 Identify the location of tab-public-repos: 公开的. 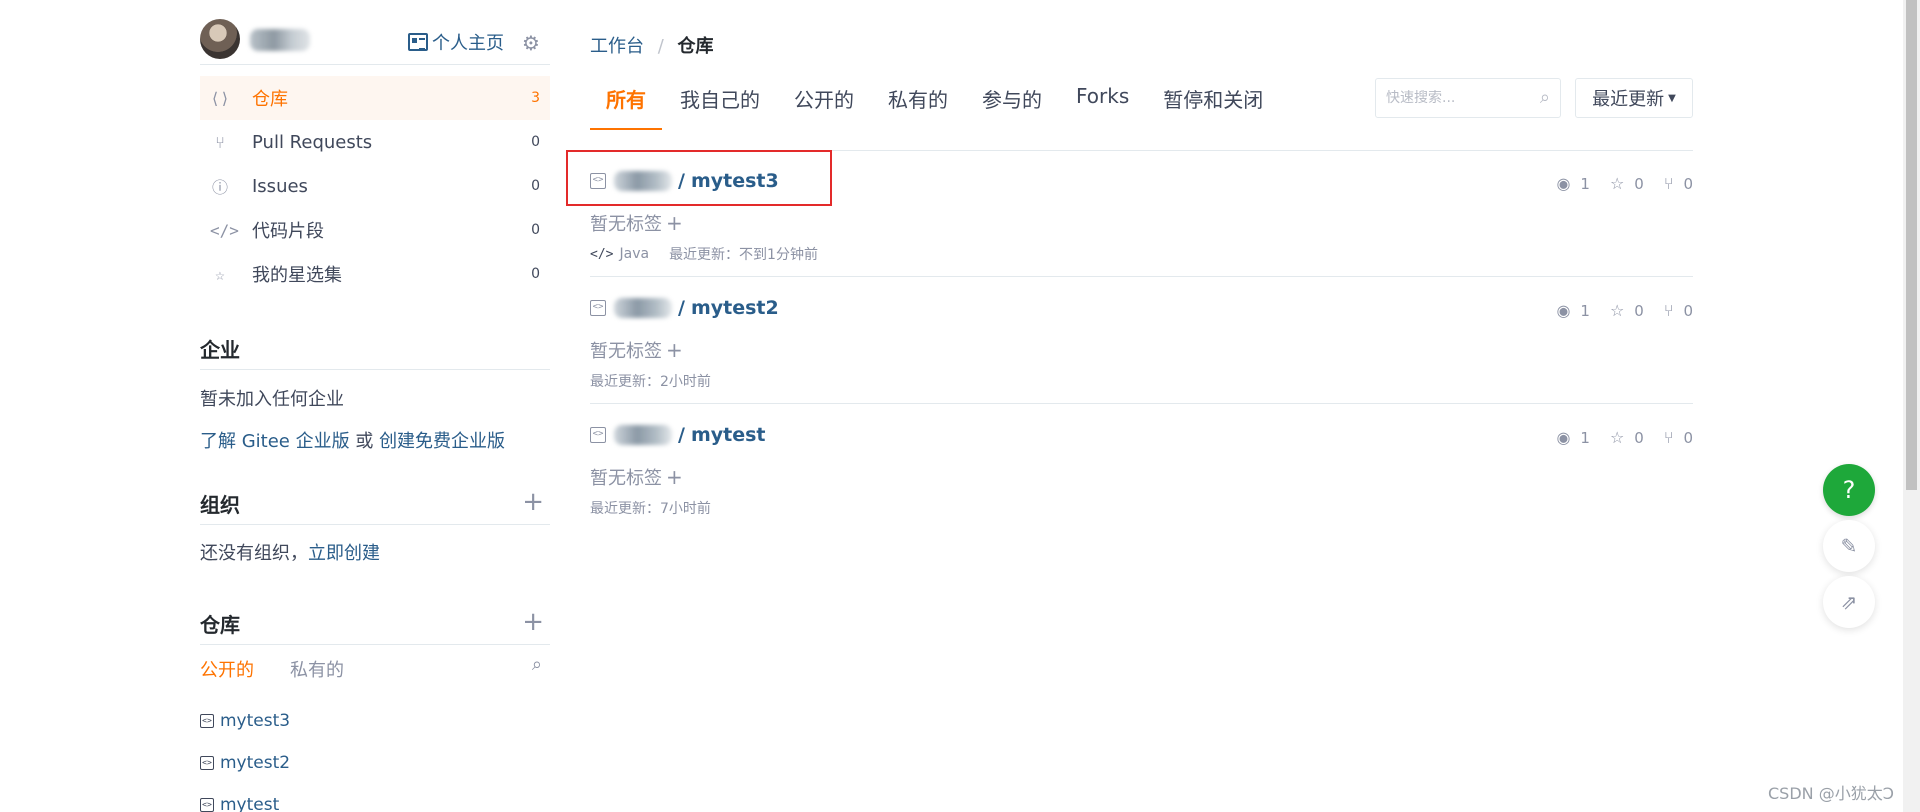
(227, 669).